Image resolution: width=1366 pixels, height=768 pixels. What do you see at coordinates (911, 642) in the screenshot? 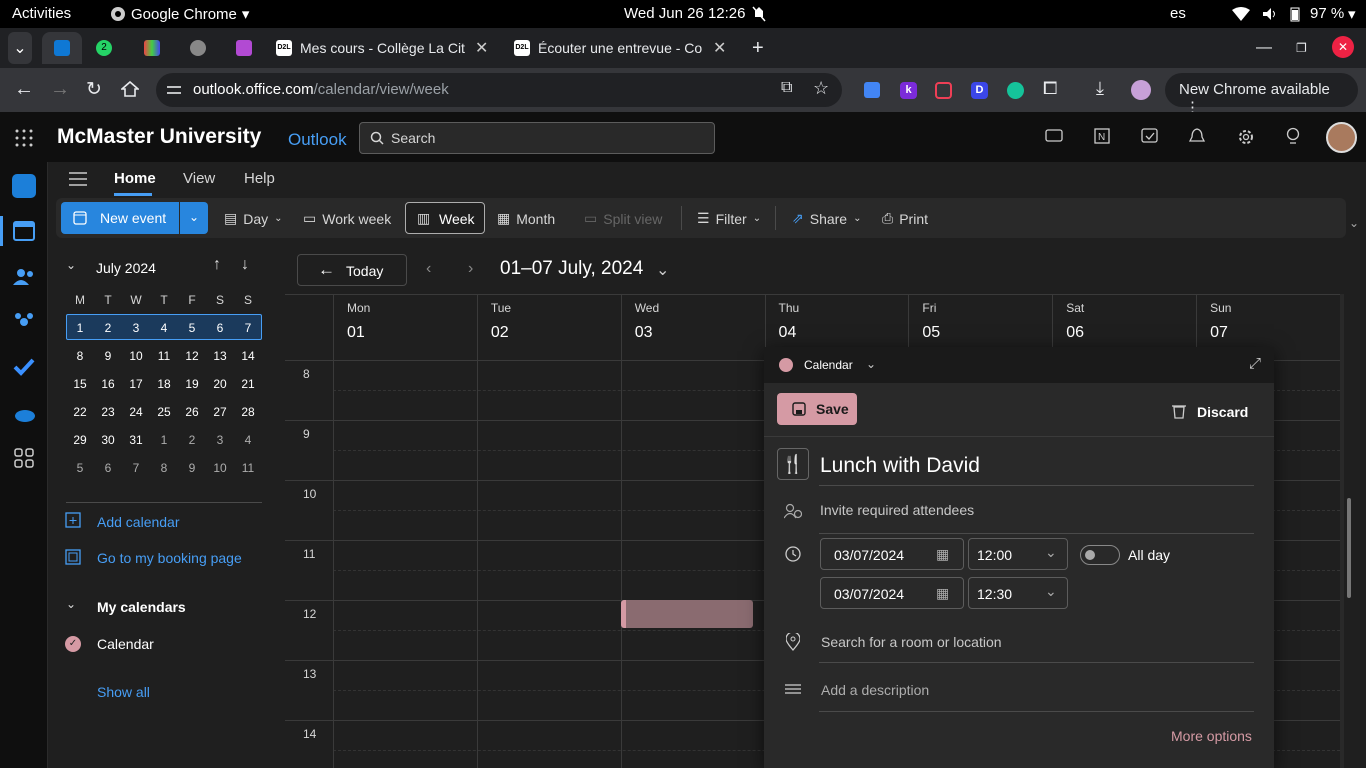
I see `location-input: Search for a room or location` at bounding box center [911, 642].